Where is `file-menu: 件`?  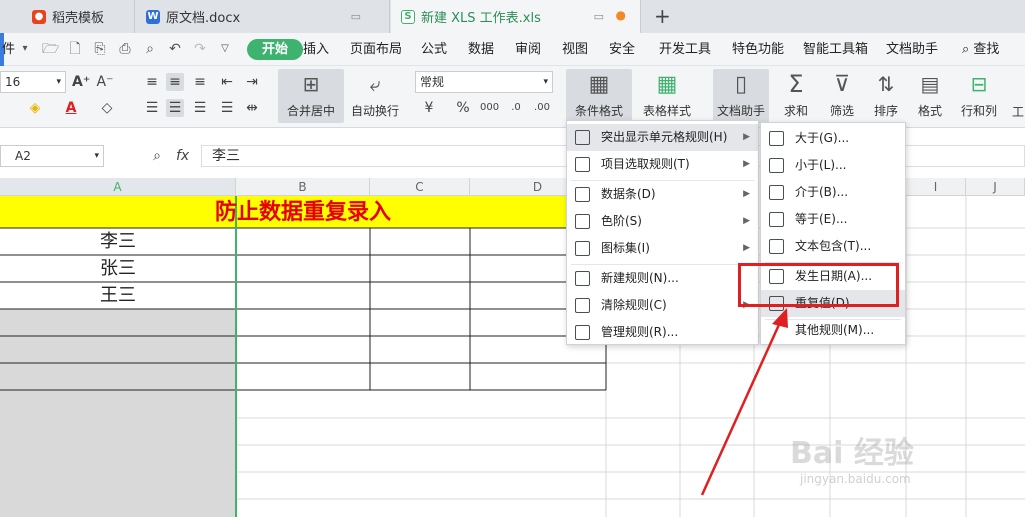
file-menu: 件 is located at coordinates (8, 49).